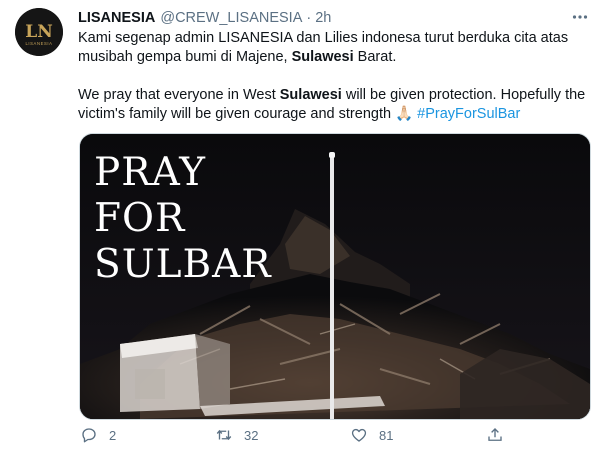  Describe the element at coordinates (113, 435) in the screenshot. I see `reply-count: 2` at that location.